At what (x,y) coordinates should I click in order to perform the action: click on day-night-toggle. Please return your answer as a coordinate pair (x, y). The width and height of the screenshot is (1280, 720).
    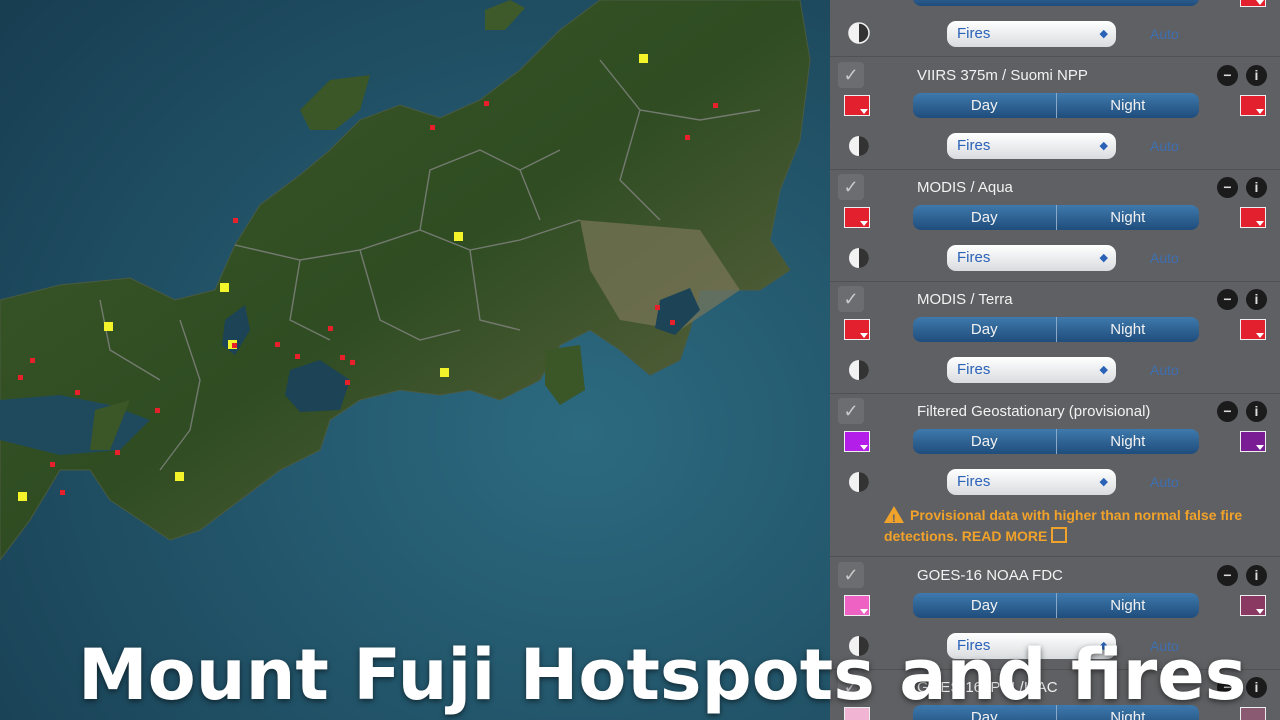
    Looking at the image, I should click on (1056, 3).